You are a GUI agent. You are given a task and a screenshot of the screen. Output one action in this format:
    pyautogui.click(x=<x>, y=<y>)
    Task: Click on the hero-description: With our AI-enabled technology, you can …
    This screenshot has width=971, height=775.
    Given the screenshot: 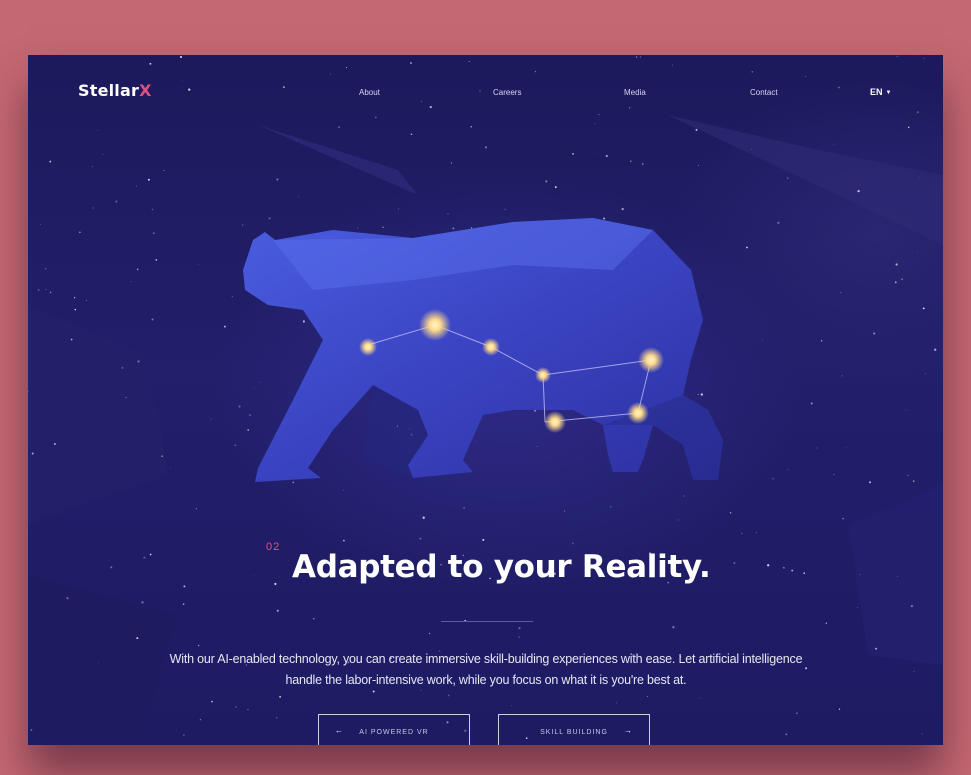 What is the action you would take?
    pyautogui.click(x=486, y=669)
    